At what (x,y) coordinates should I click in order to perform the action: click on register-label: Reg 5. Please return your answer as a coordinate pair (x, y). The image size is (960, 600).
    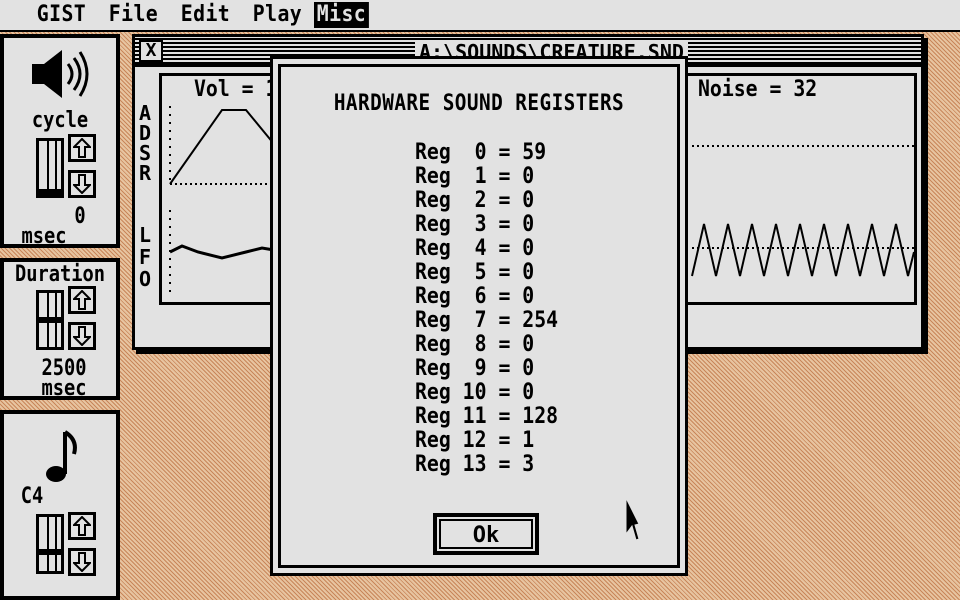
    Looking at the image, I should click on (451, 272).